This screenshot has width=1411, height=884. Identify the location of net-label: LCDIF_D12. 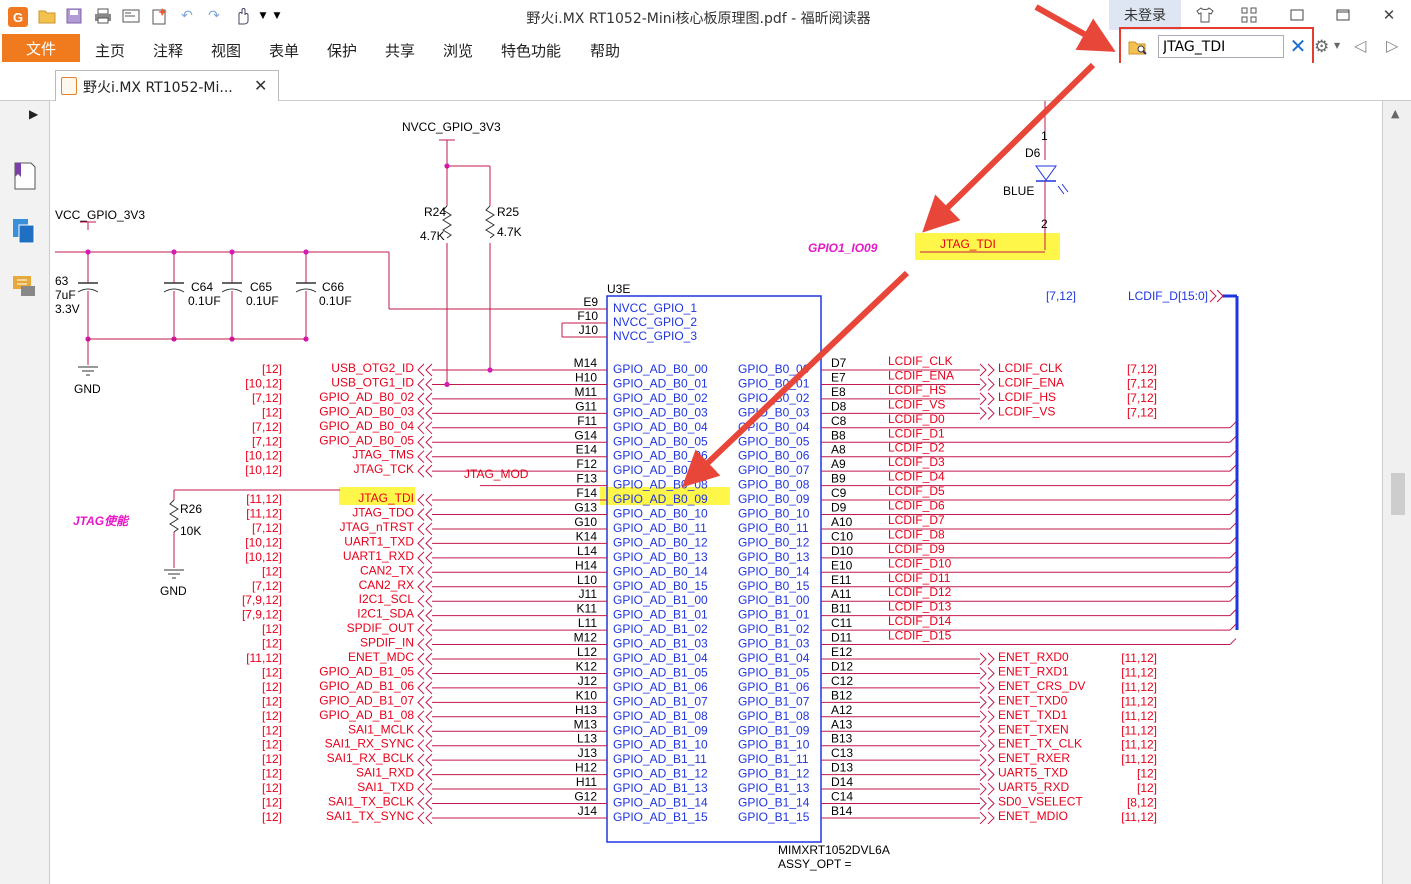
(920, 592).